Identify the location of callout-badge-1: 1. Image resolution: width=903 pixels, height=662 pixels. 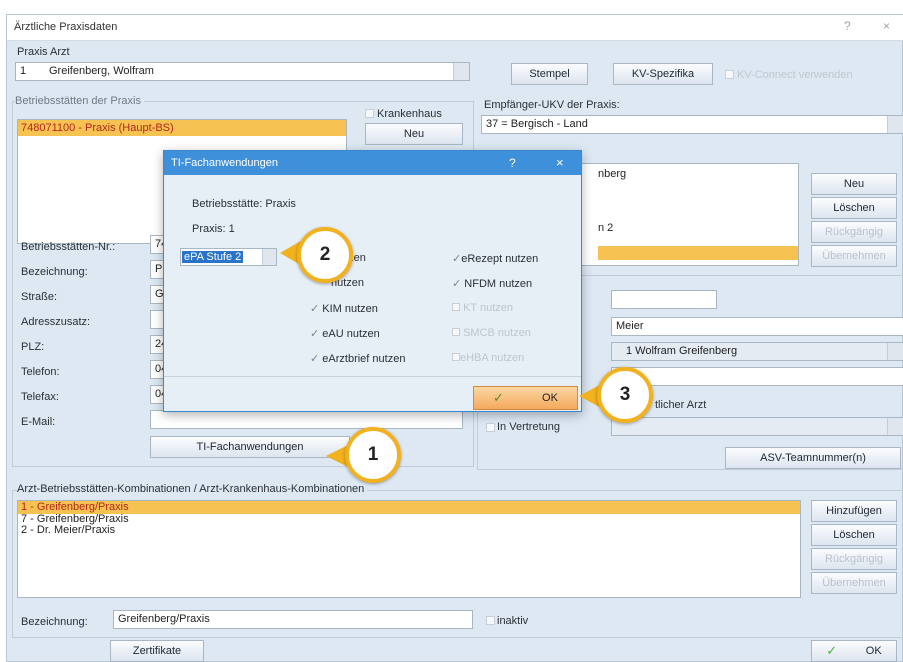
(373, 455).